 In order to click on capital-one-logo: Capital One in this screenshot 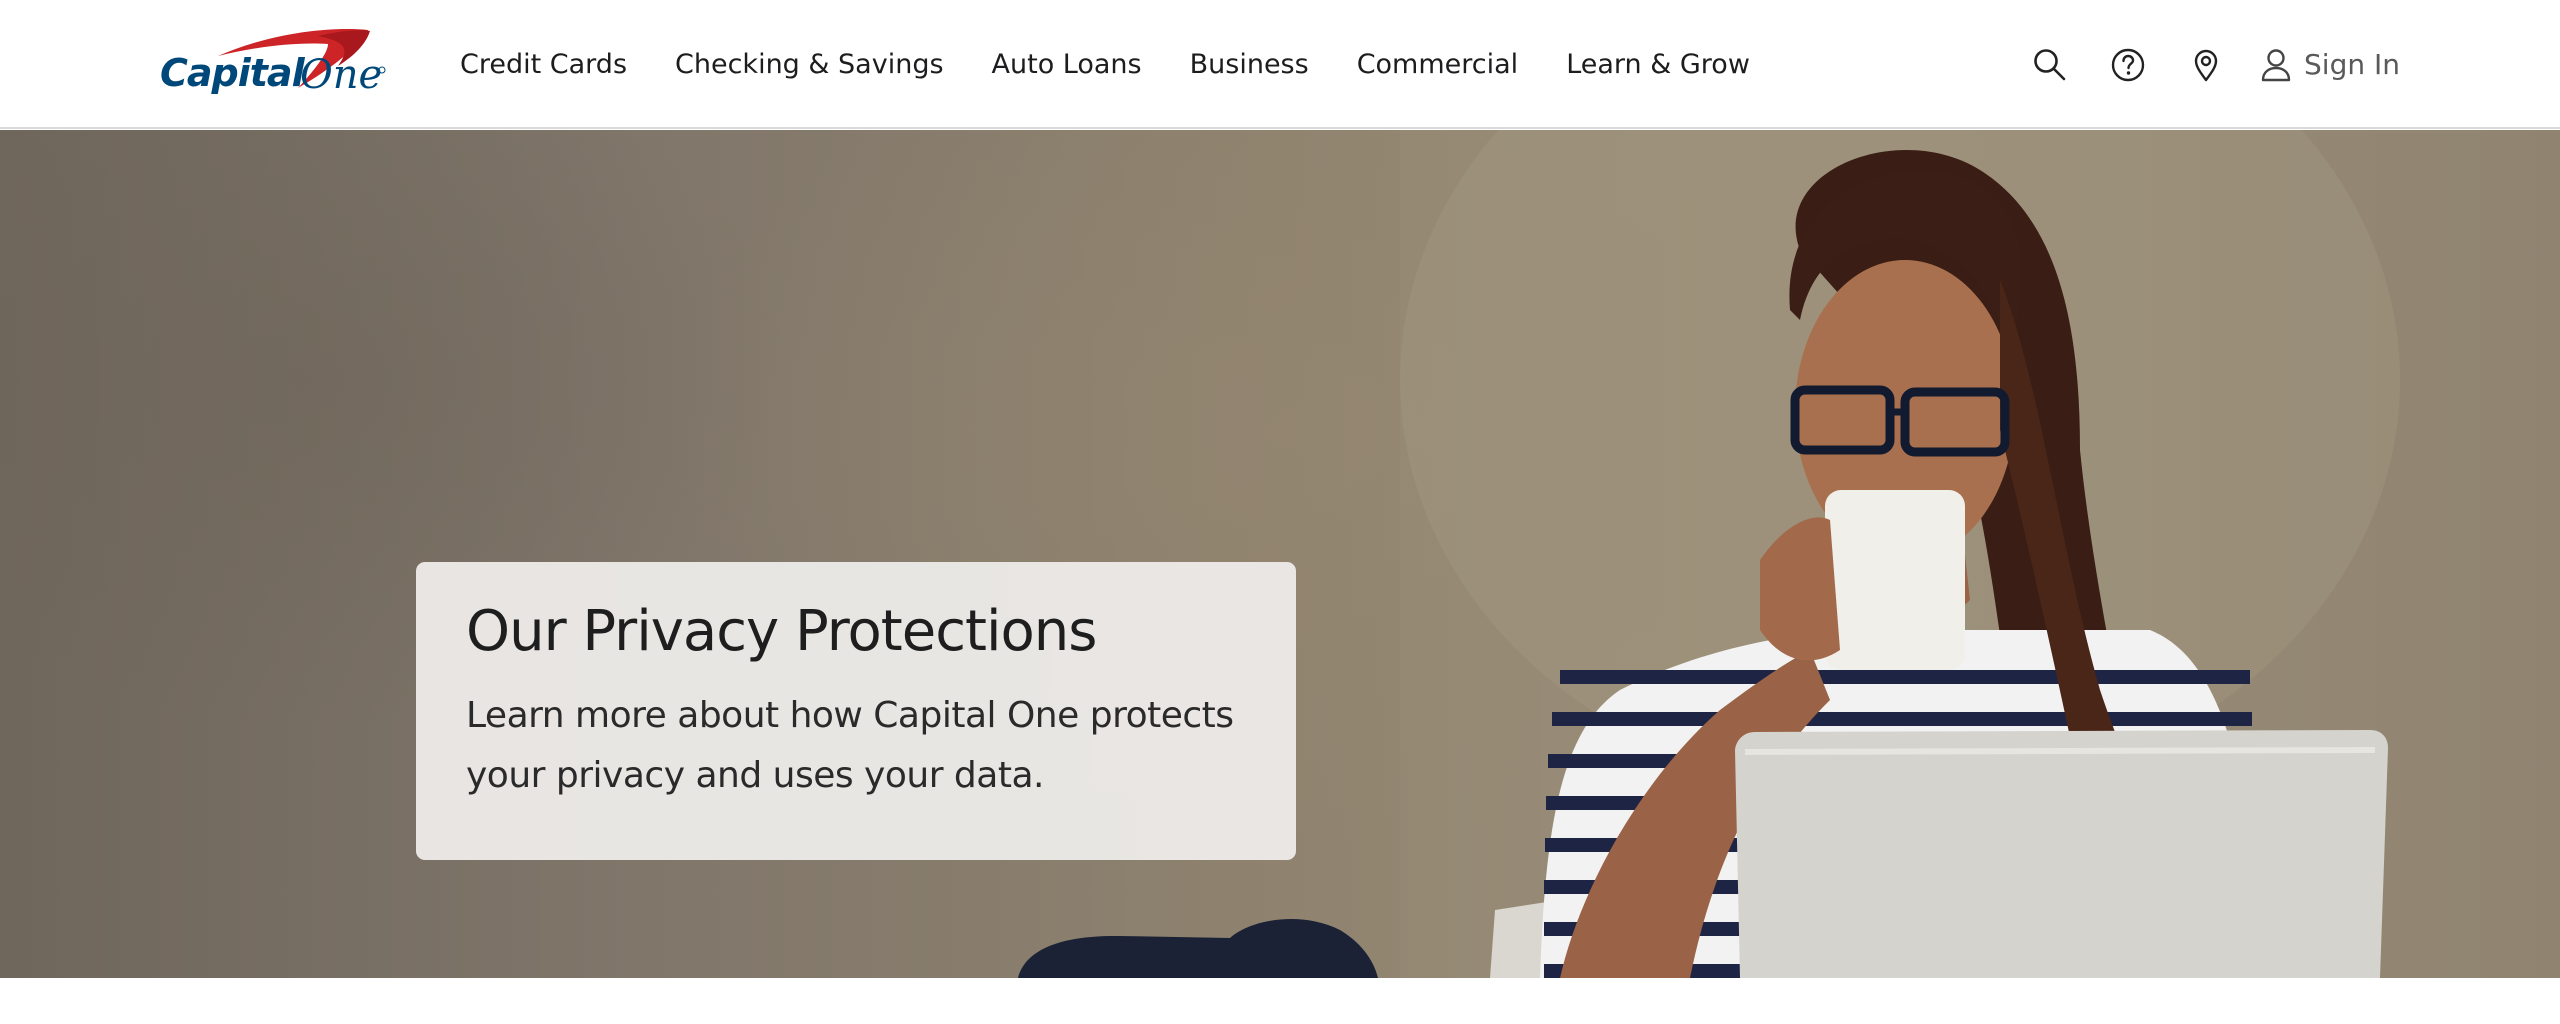, I will do `click(273, 68)`.